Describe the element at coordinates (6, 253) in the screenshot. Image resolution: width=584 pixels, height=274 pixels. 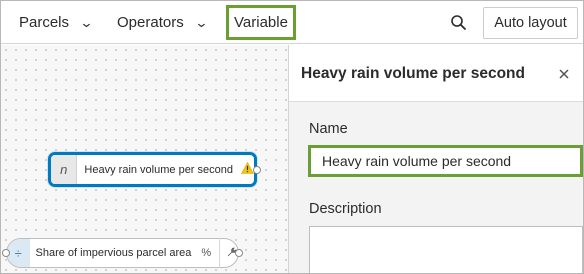
I see `input-port` at that location.